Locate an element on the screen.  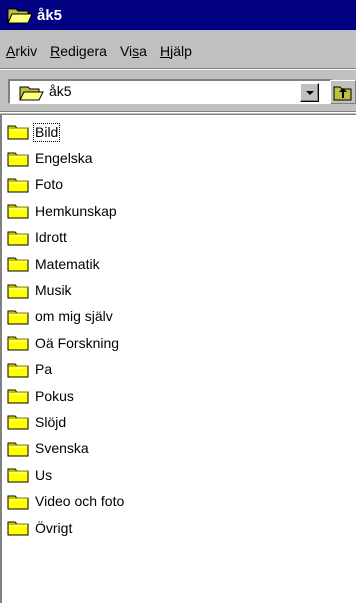
folder-item: Matematik is located at coordinates (66, 264).